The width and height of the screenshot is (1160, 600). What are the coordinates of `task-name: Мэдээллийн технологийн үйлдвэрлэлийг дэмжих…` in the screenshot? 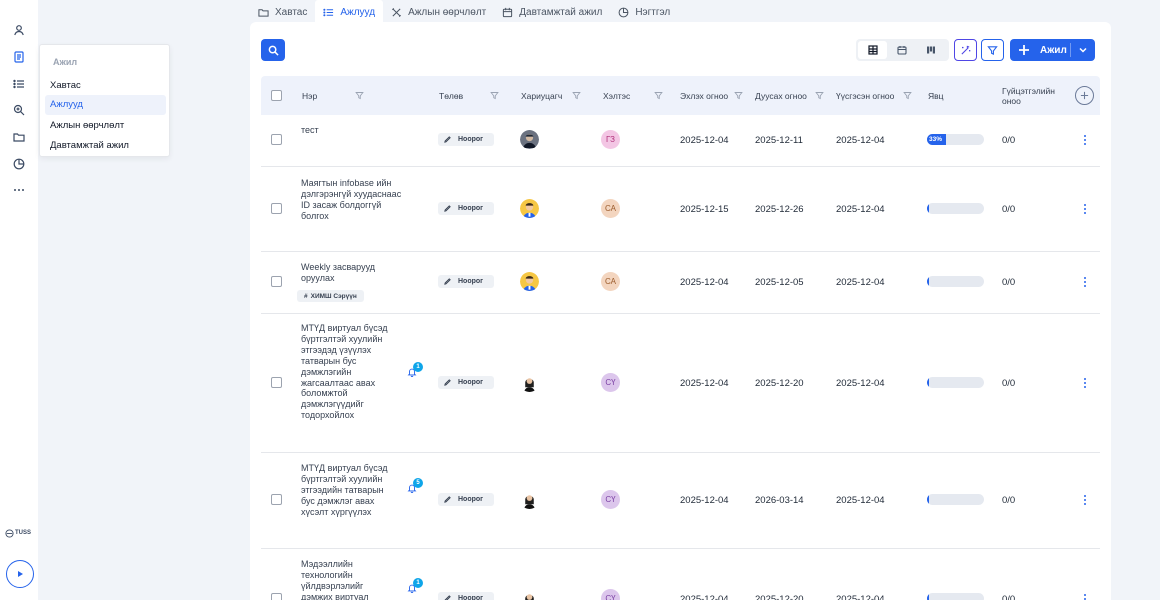 It's located at (360, 579).